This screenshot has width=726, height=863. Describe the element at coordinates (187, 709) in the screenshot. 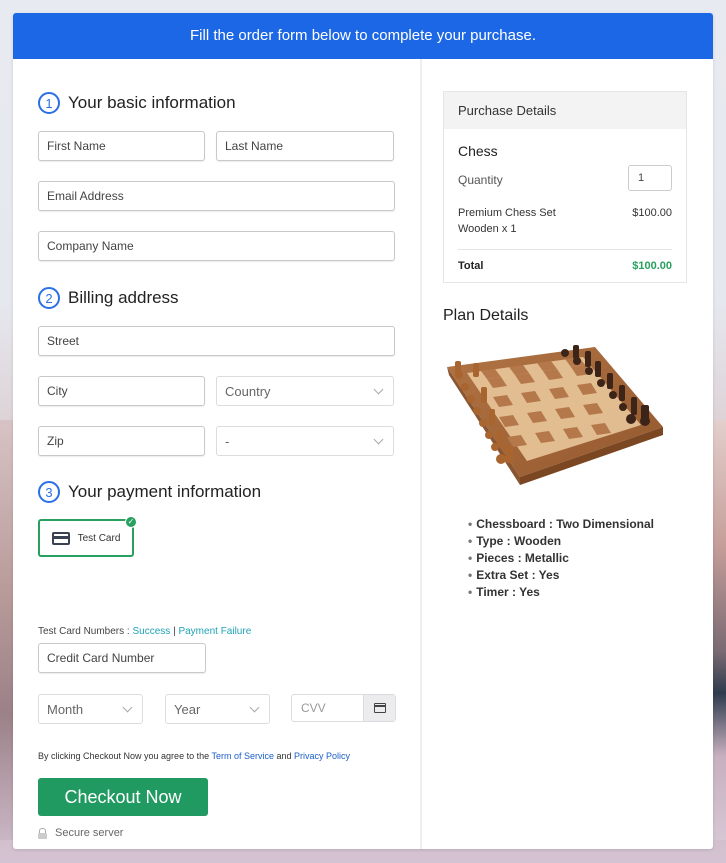

I see `year-selected-value: Year` at that location.